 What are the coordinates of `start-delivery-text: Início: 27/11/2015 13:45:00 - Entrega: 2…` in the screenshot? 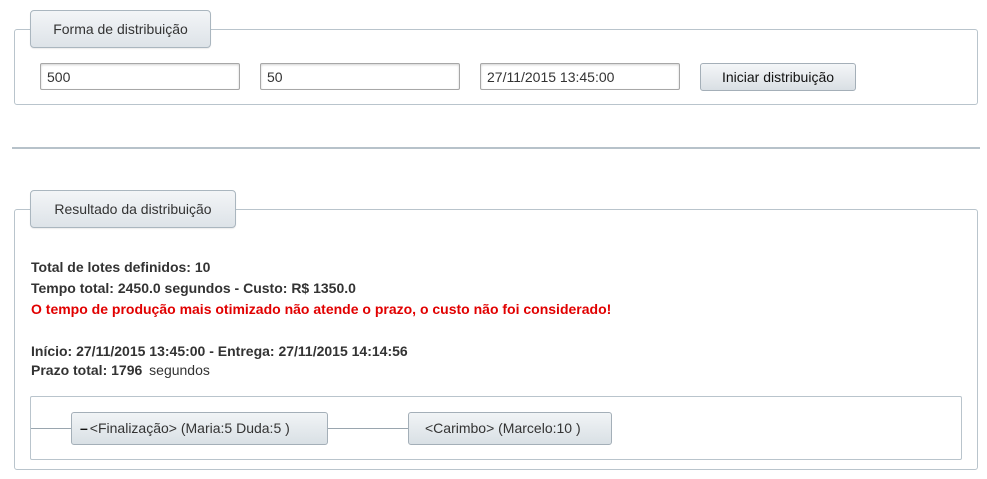 It's located at (219, 351).